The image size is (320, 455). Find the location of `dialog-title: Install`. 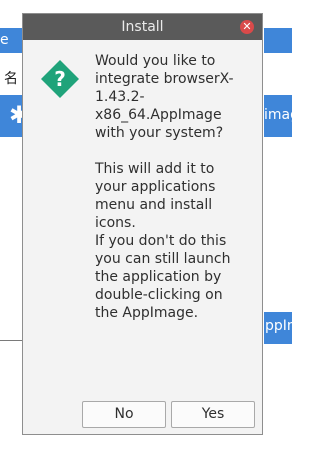

dialog-title: Install is located at coordinates (142, 27).